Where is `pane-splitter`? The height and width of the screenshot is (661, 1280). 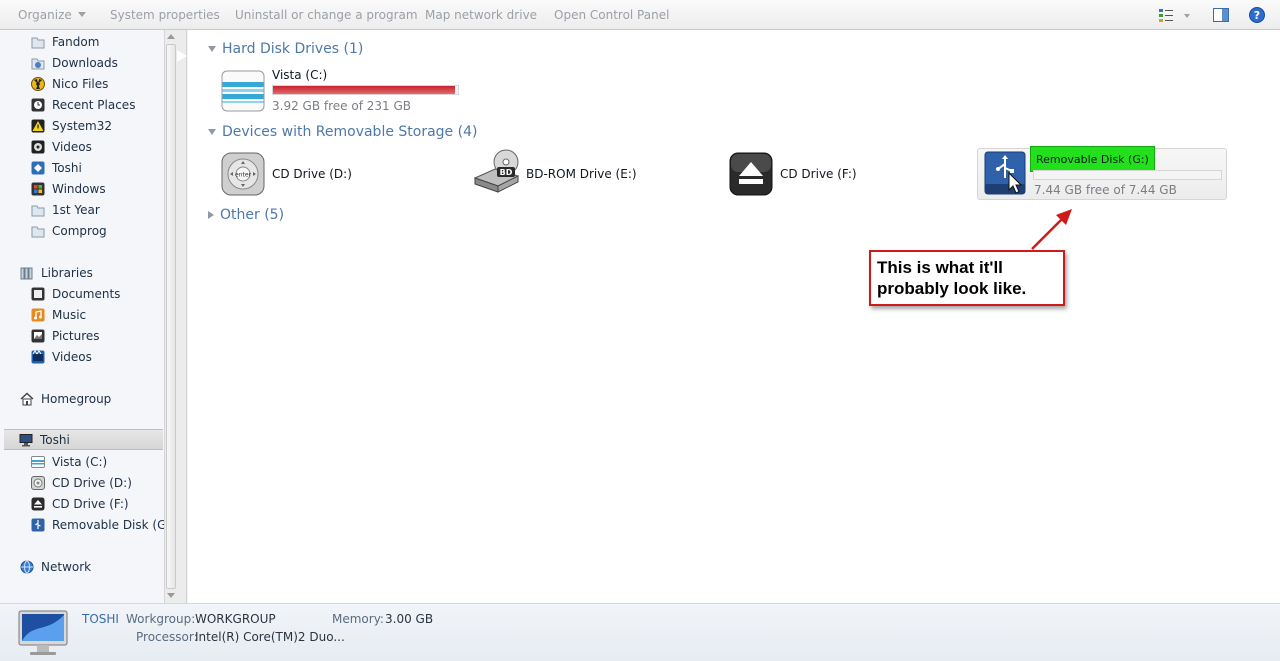 pane-splitter is located at coordinates (182, 316).